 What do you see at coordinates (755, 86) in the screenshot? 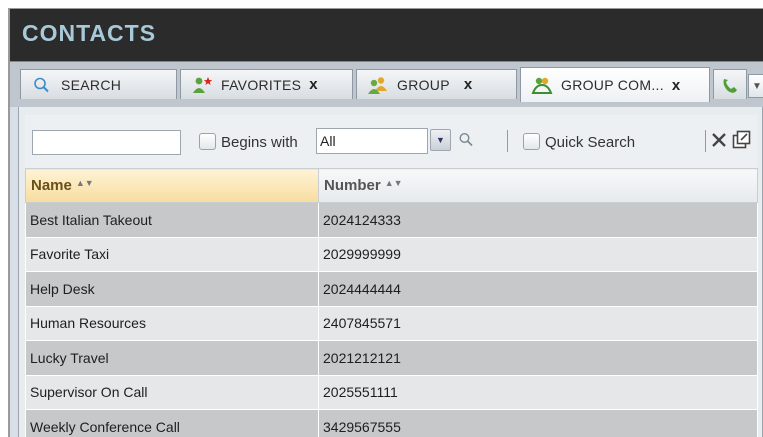
I see `tab-overflow-dropdown-icon: ▼` at bounding box center [755, 86].